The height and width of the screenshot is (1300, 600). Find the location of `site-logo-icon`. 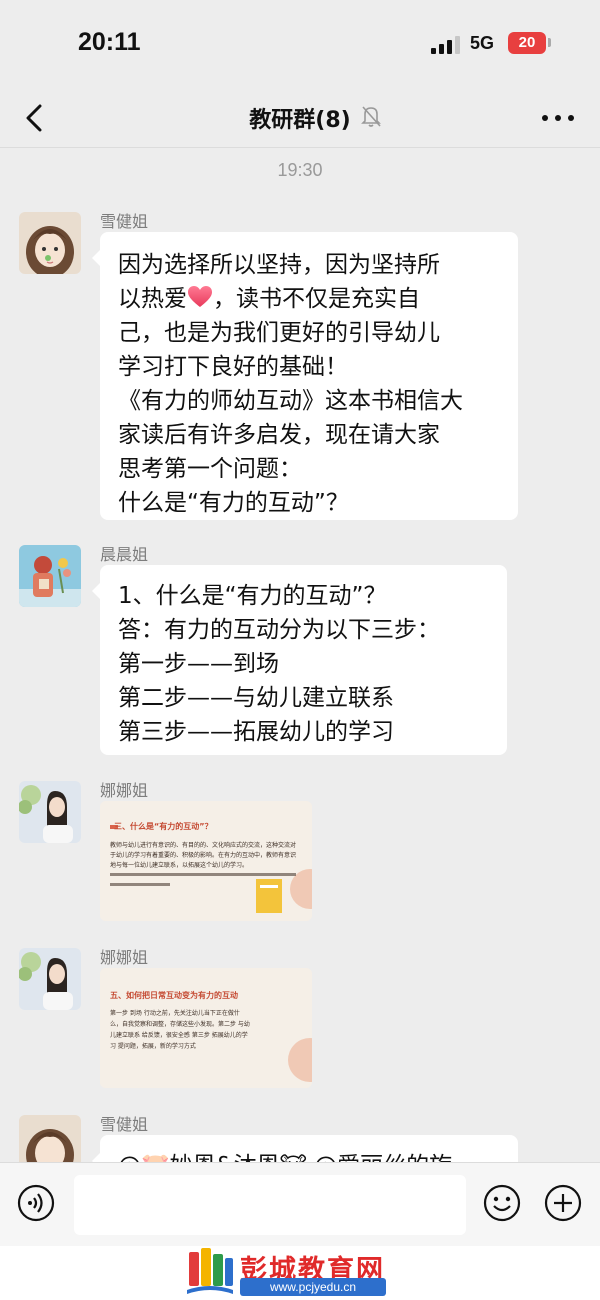

site-logo-icon is located at coordinates (210, 1271).